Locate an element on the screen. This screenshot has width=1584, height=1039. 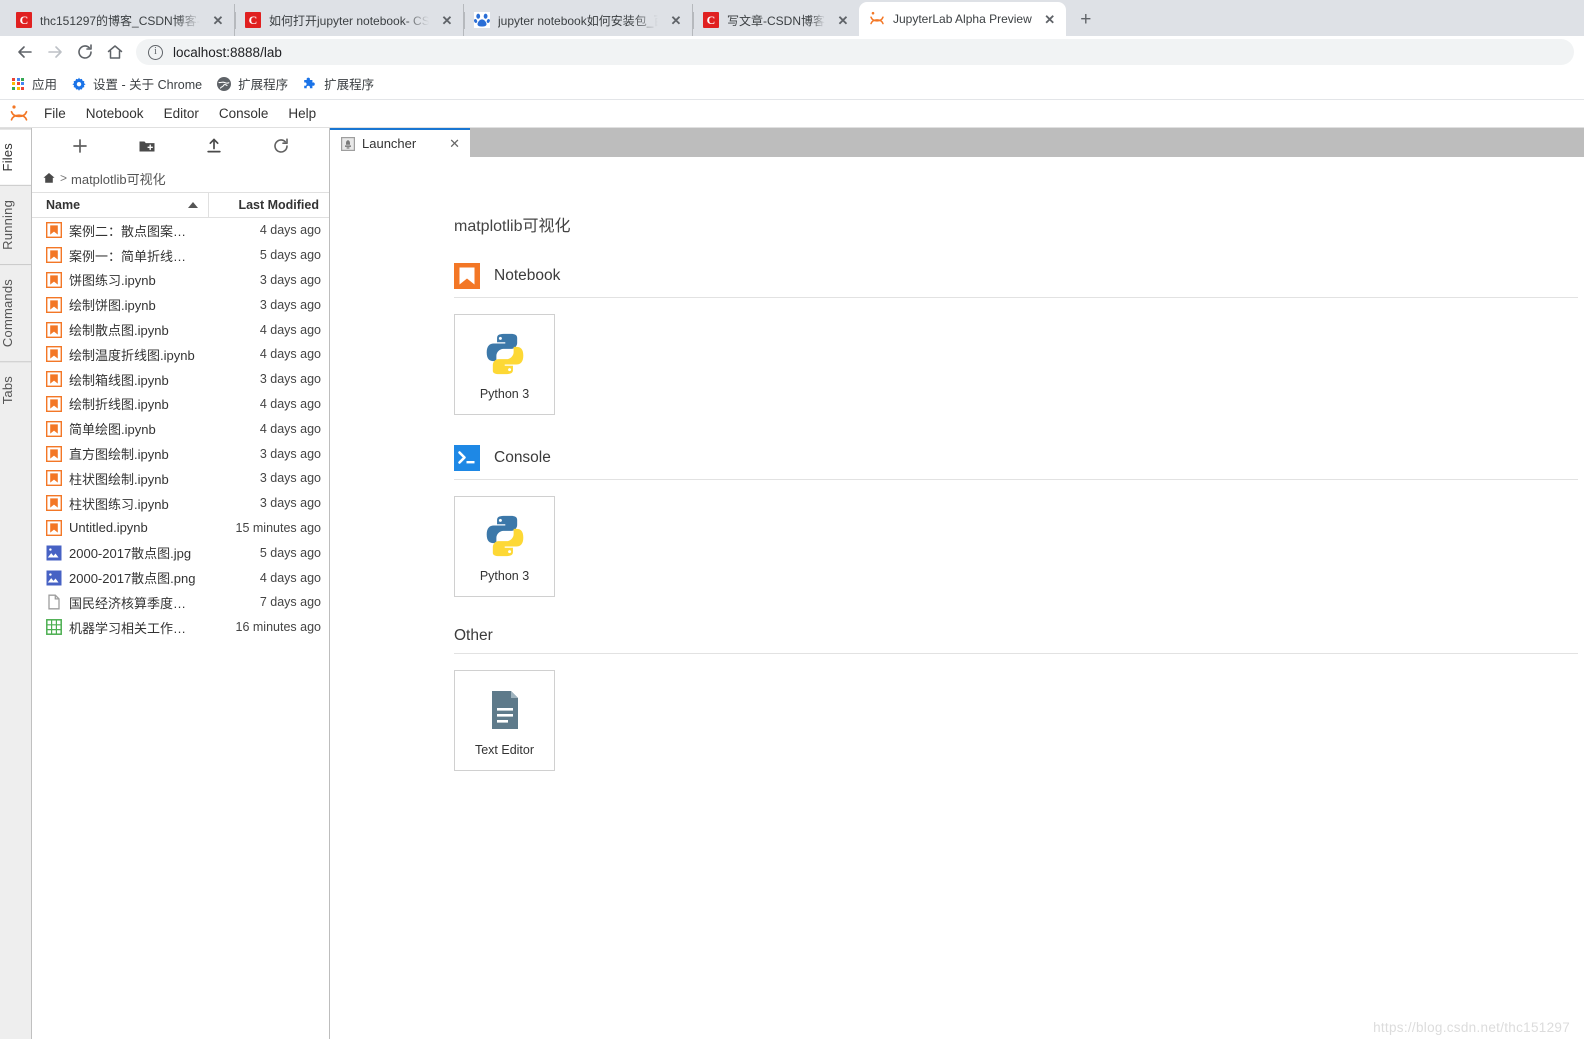
menu-console: Console is located at coordinates (244, 114).